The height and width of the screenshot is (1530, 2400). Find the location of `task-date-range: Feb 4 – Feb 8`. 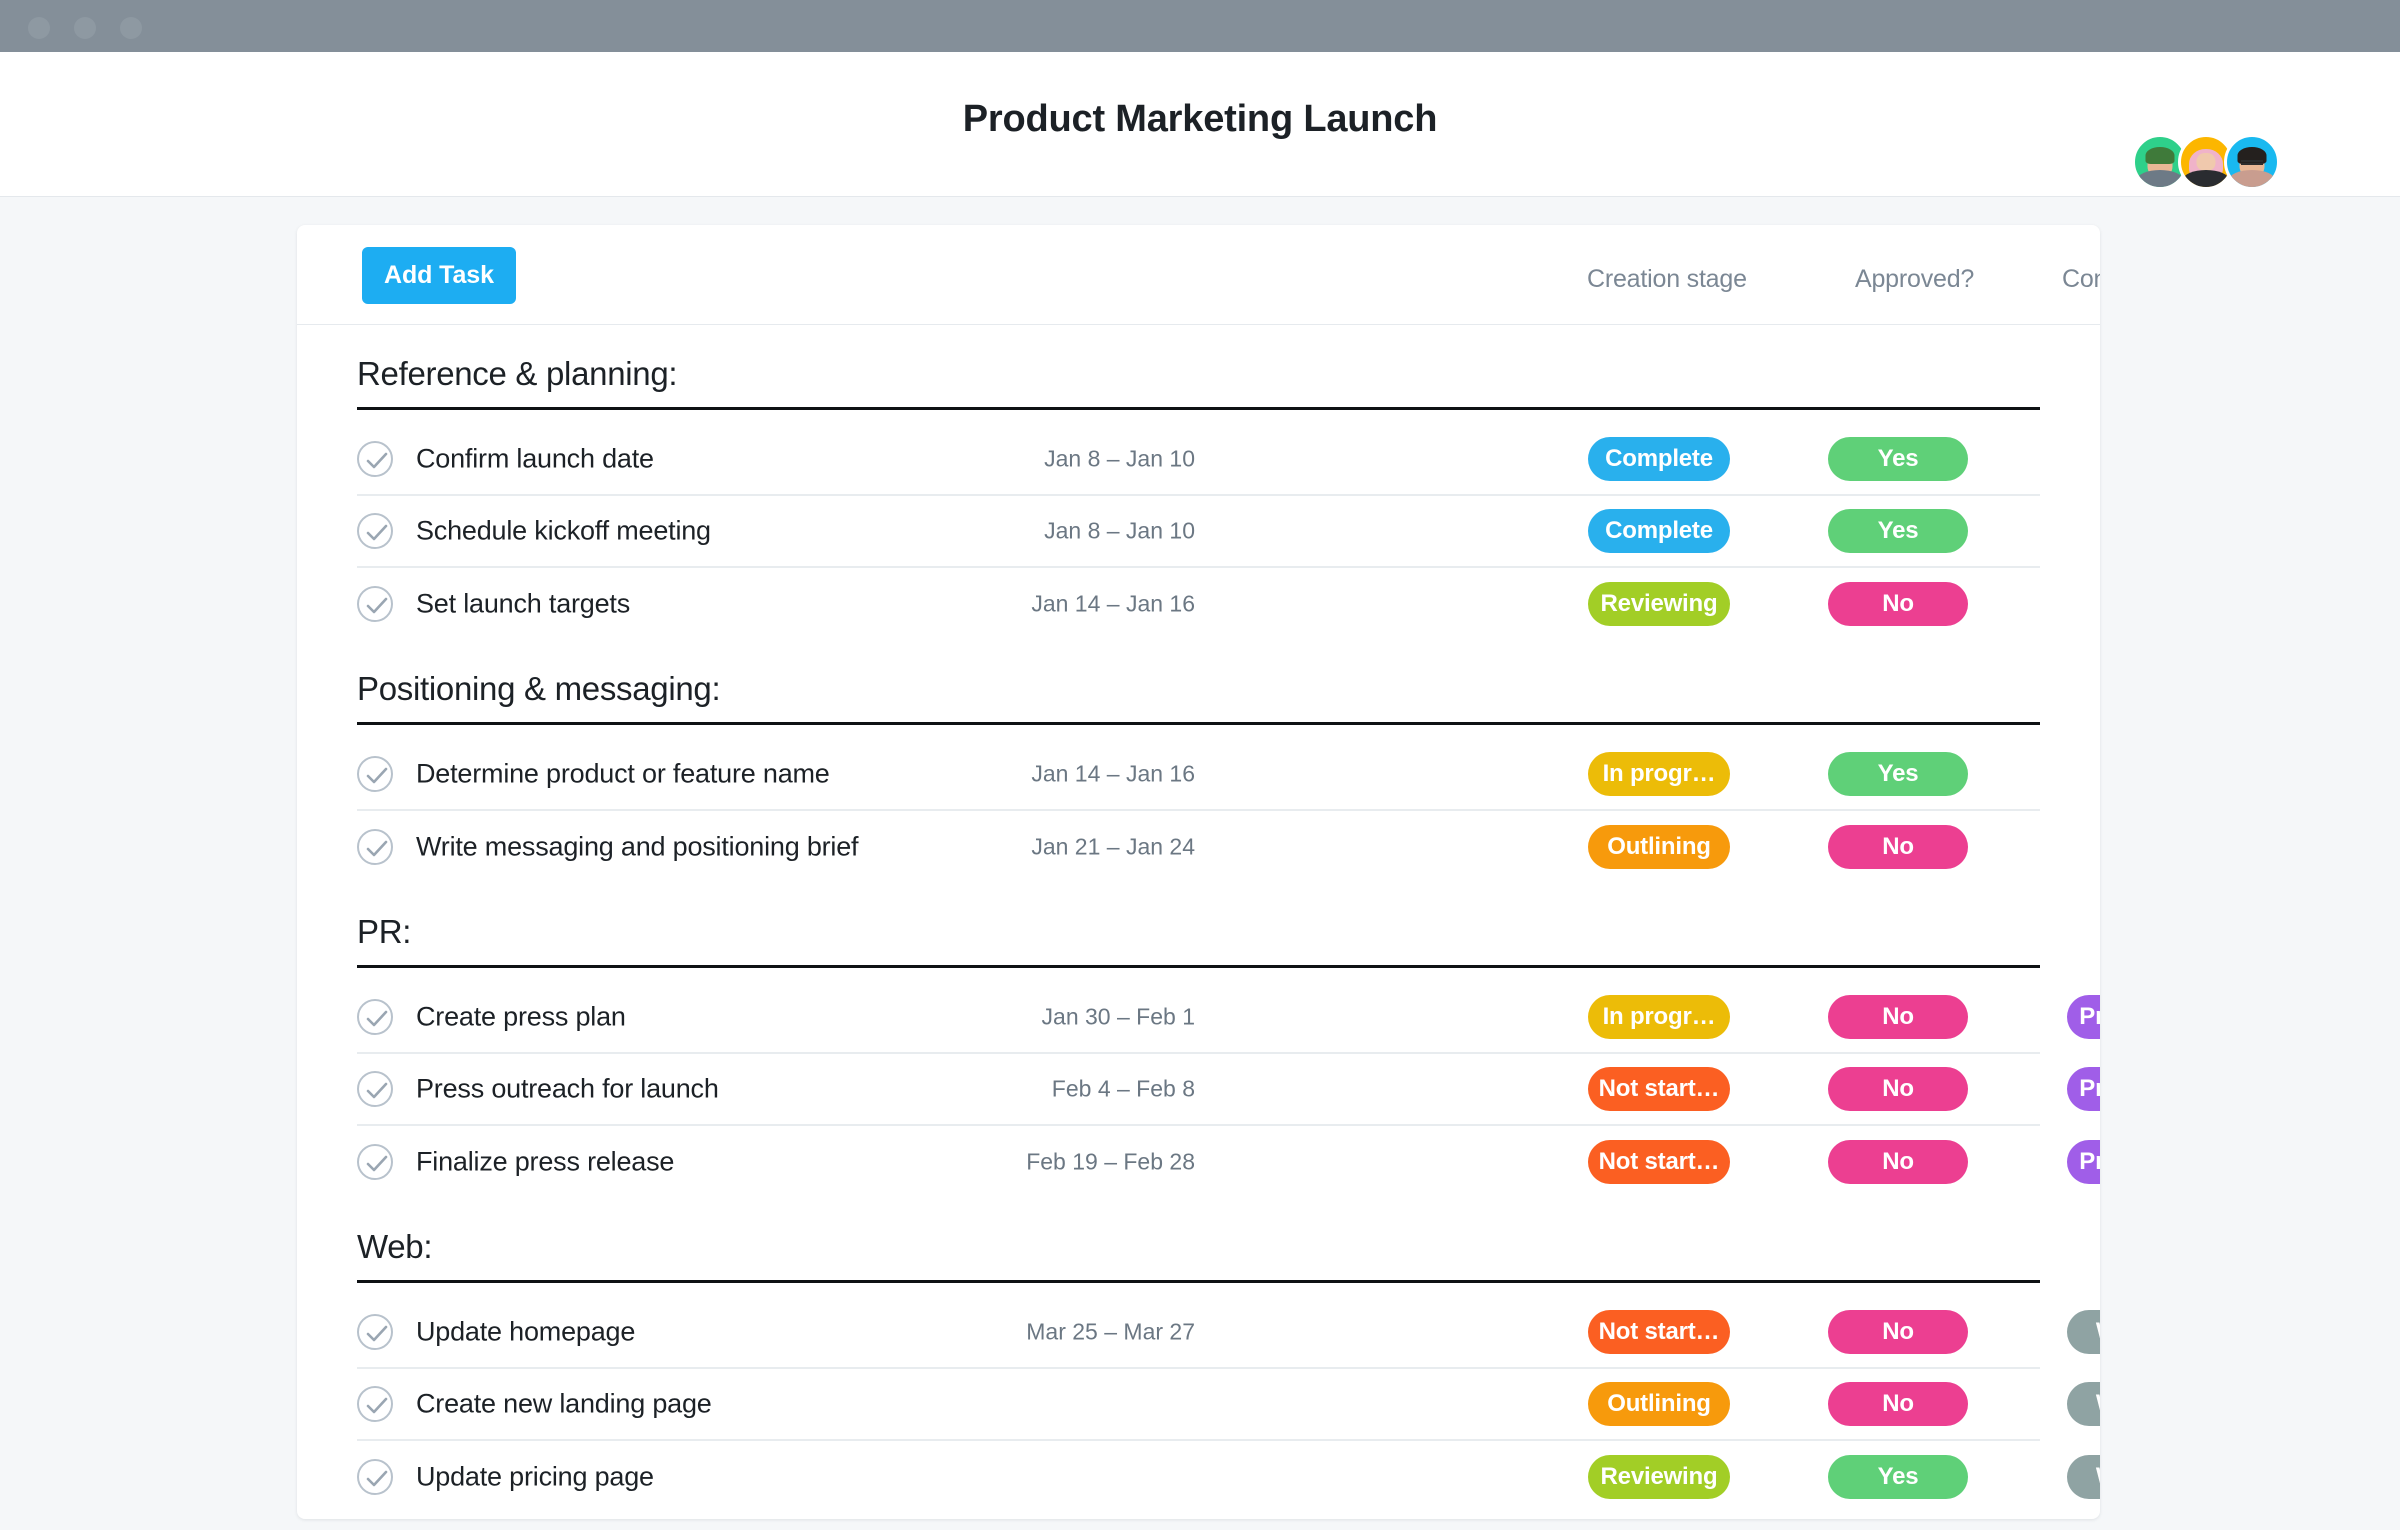

task-date-range: Feb 4 – Feb 8 is located at coordinates (1123, 1089).